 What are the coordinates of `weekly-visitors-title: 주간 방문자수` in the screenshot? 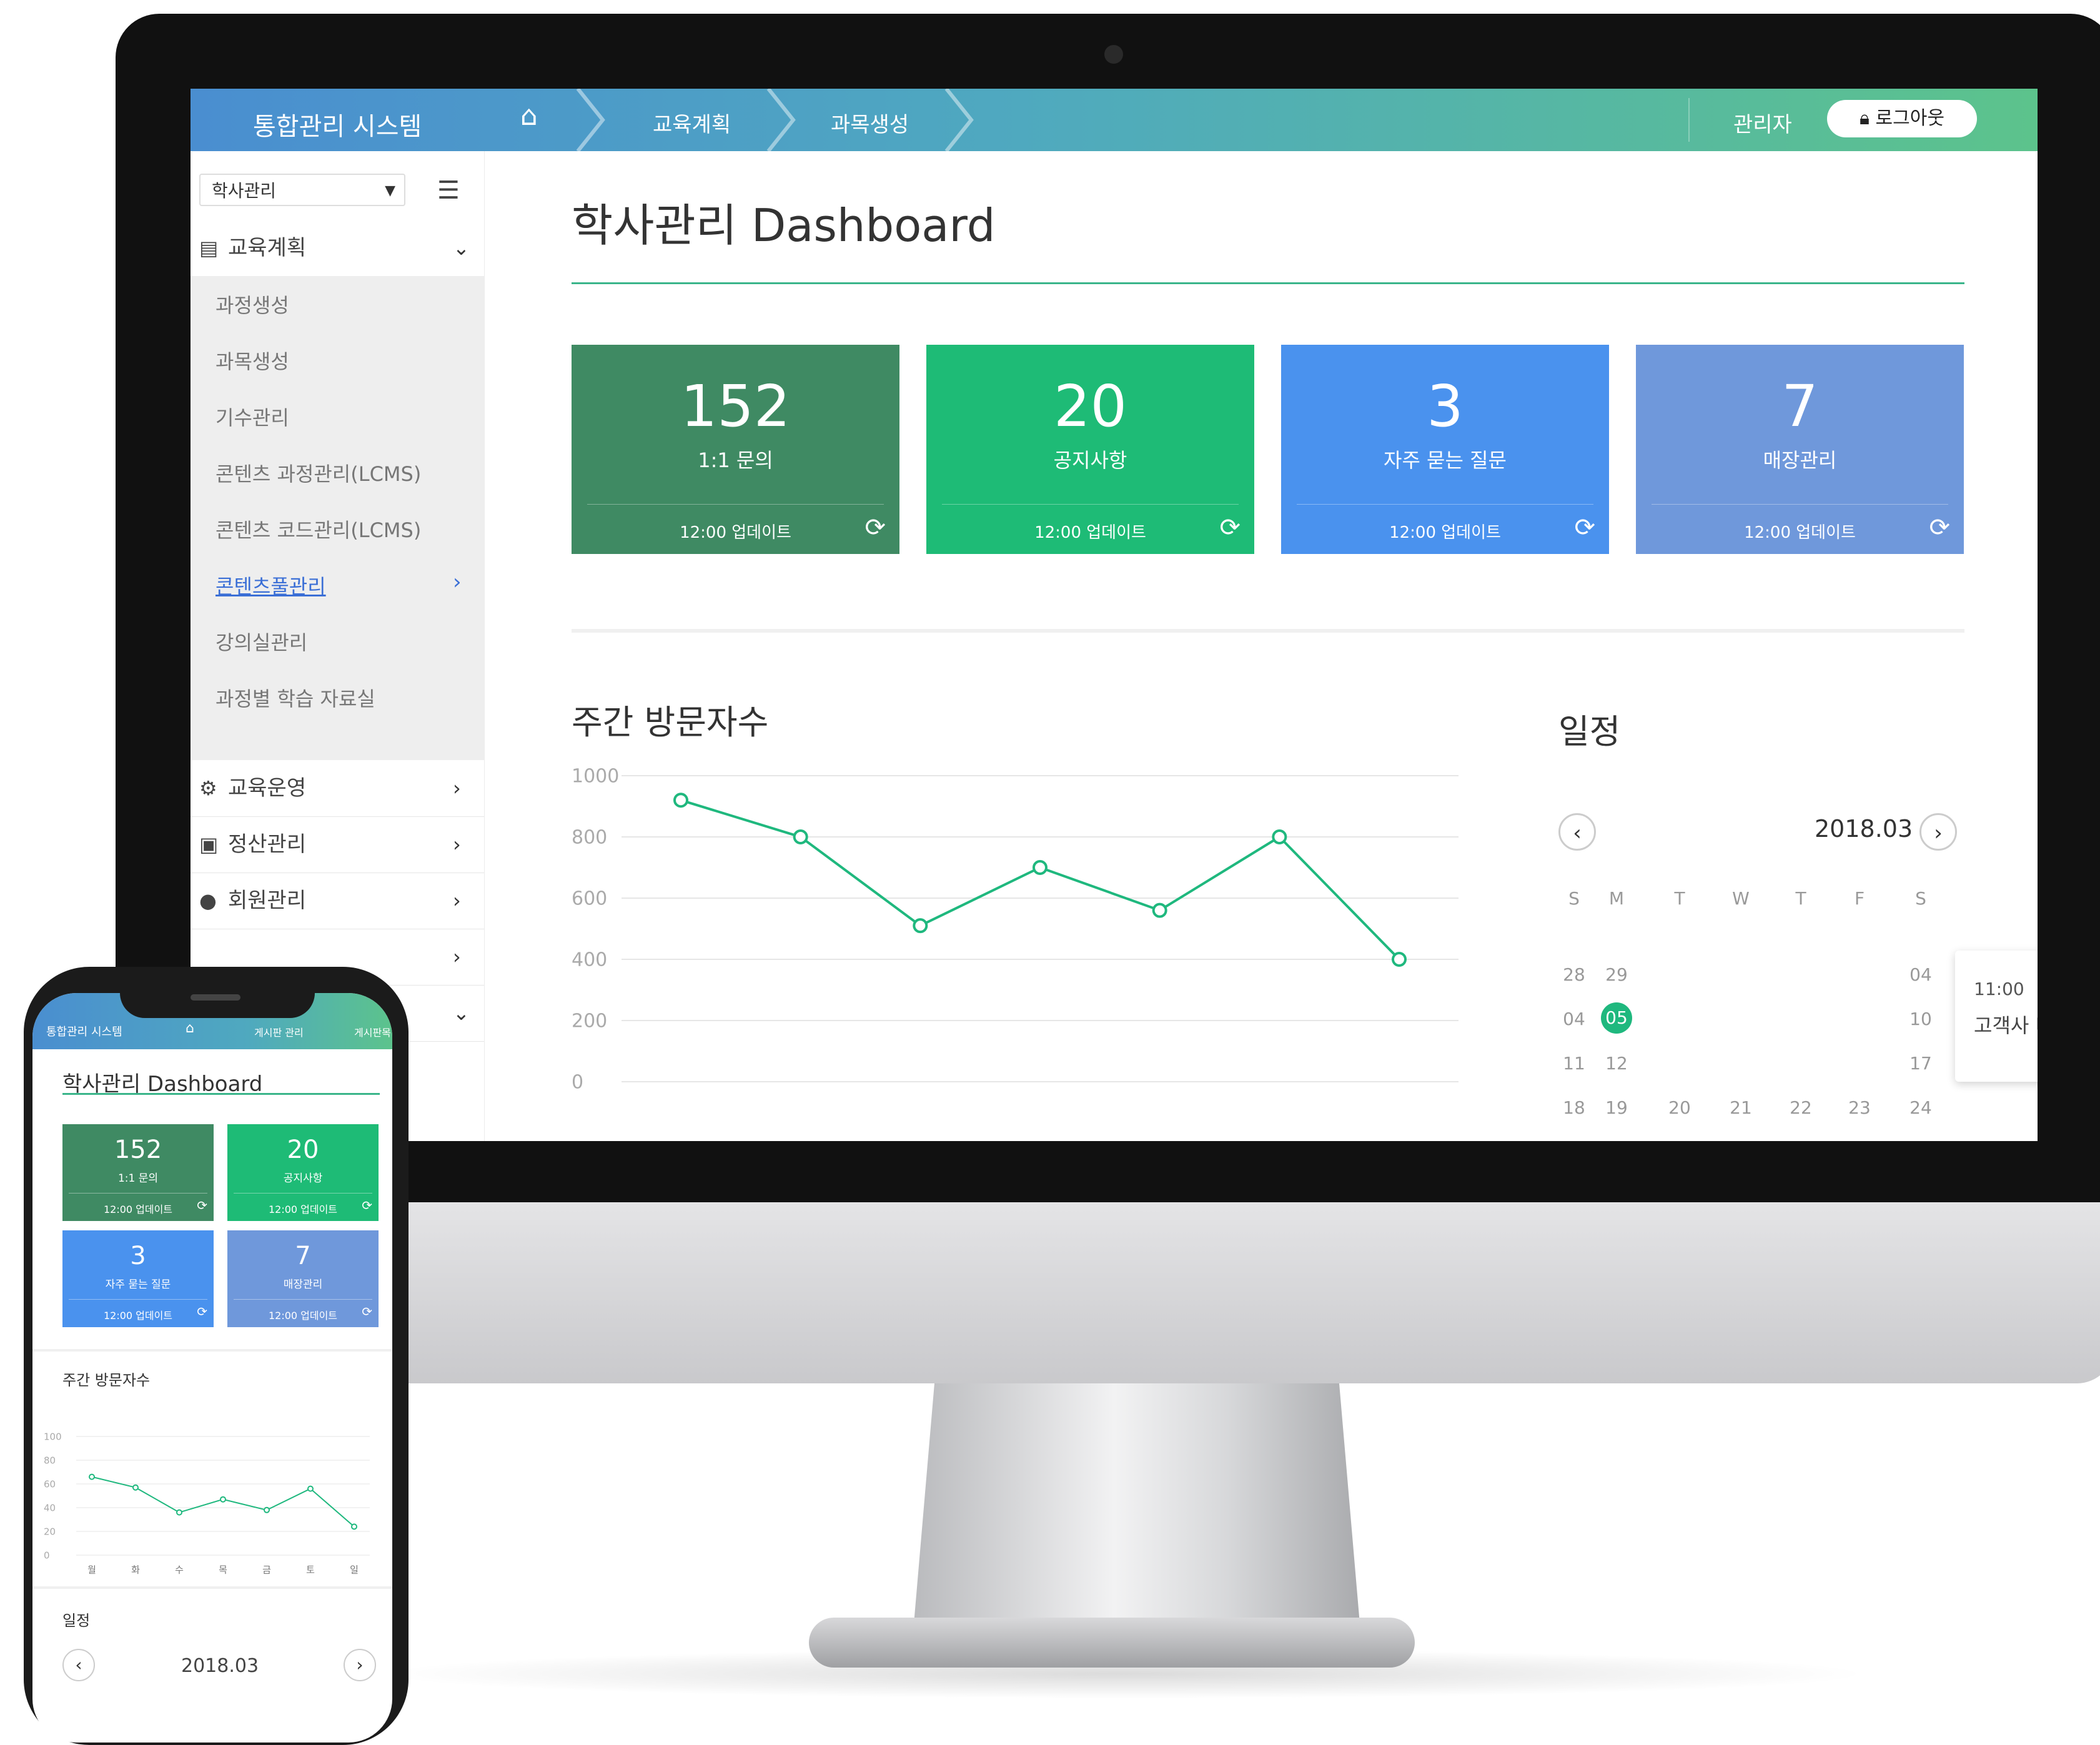 It's located at (670, 722).